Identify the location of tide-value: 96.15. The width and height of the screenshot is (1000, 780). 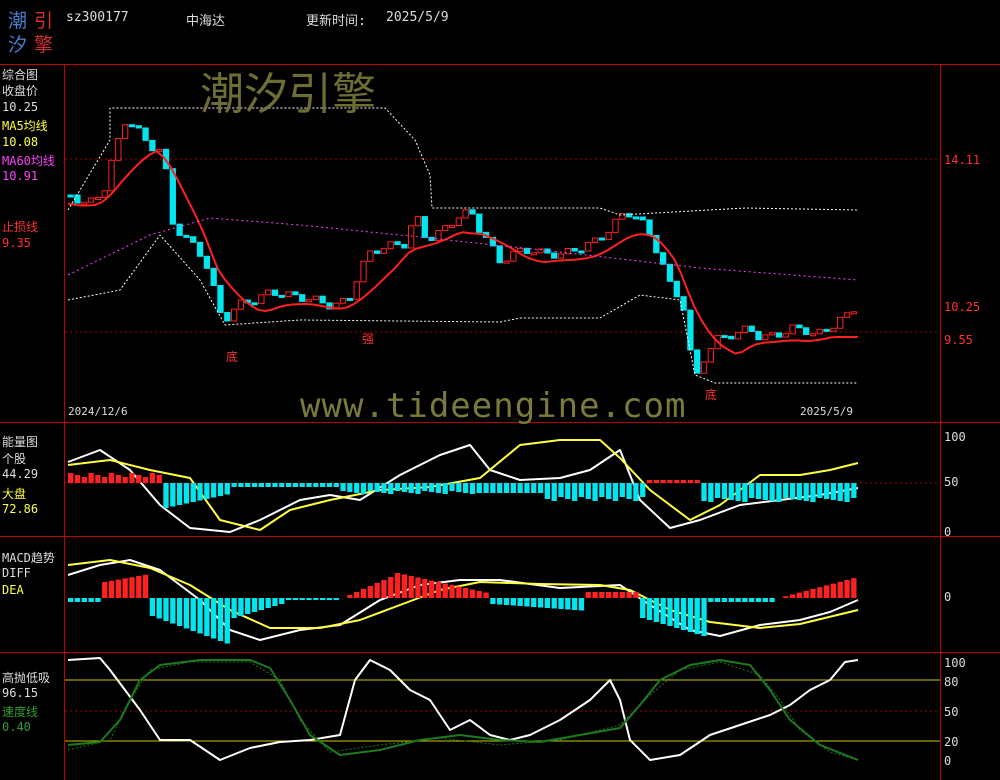
(20, 693).